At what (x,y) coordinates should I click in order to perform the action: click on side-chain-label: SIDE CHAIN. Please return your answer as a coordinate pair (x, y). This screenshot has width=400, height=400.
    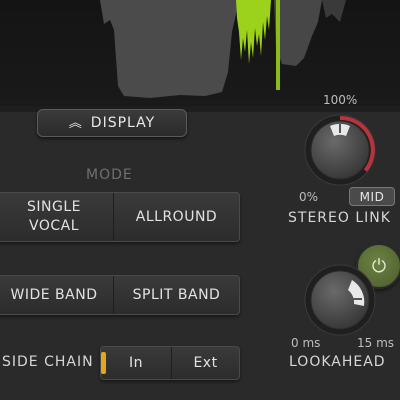
    Looking at the image, I should click on (48, 362).